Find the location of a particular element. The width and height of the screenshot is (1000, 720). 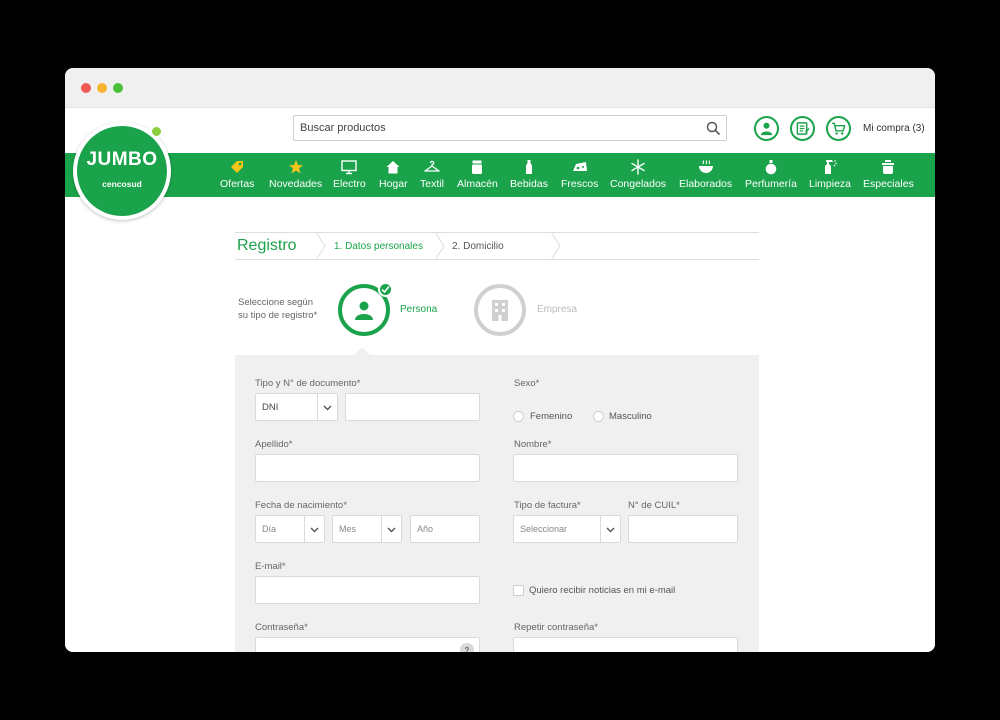

snowflake-icon is located at coordinates (638, 167).